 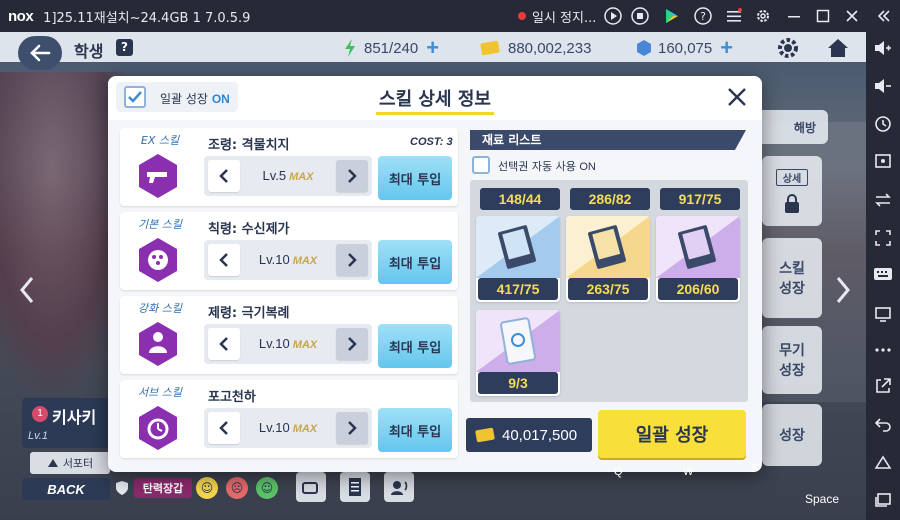 I want to click on bulk-grow-button: 일괄 성장, so click(x=672, y=434).